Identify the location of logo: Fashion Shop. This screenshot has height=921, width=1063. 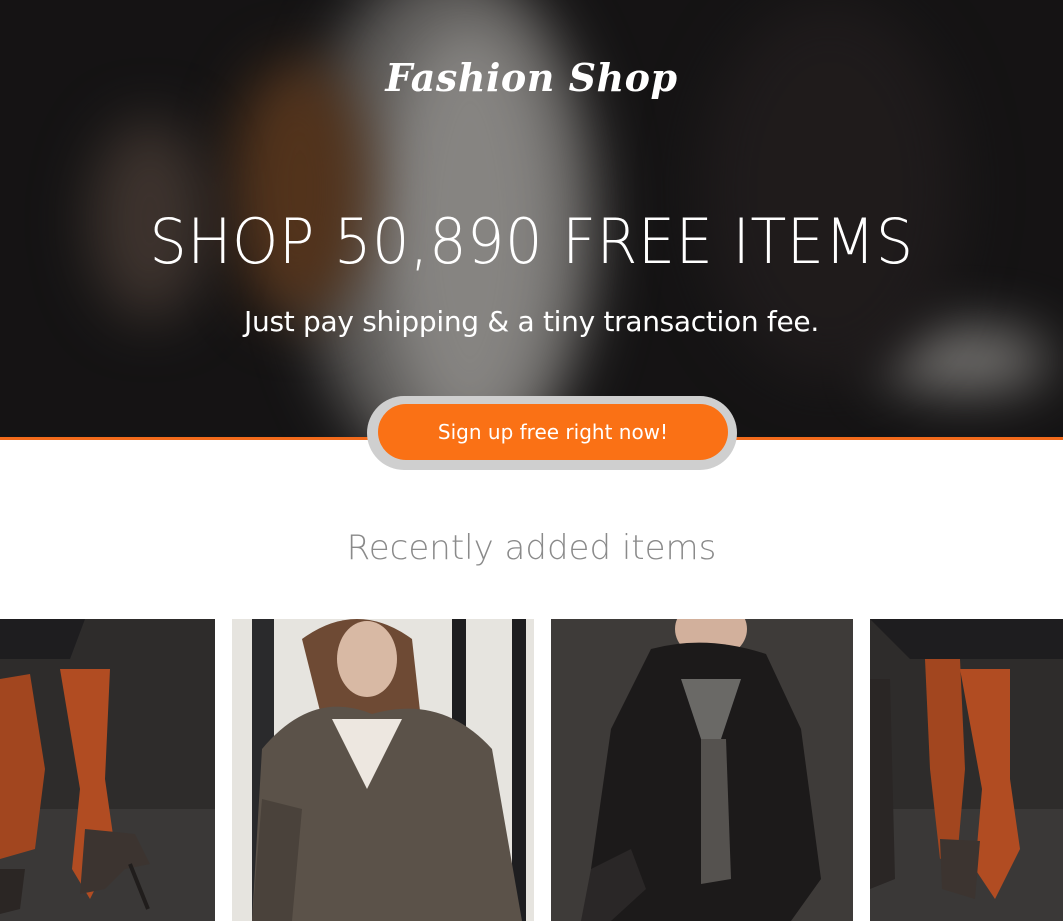
(531, 77).